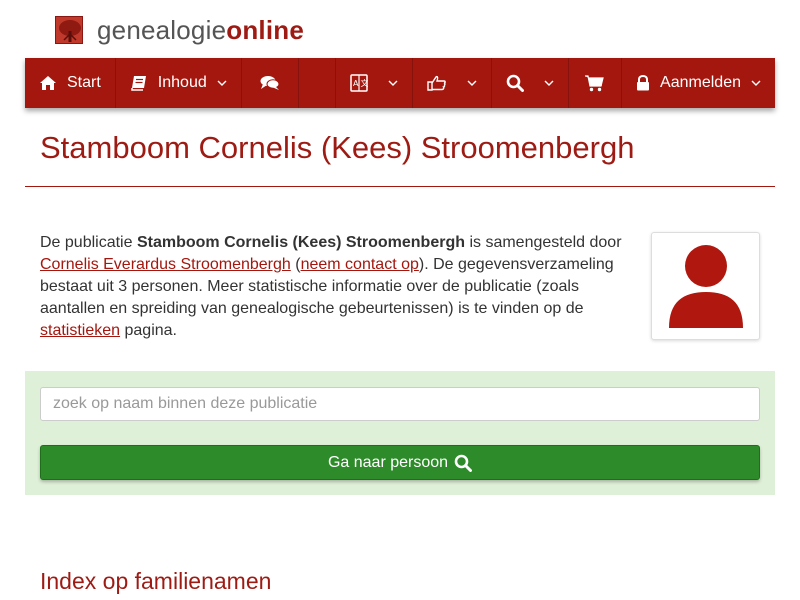 This screenshot has height=600, width=800. What do you see at coordinates (388, 462) in the screenshot?
I see `go-to-person-label: Ga naar persoon` at bounding box center [388, 462].